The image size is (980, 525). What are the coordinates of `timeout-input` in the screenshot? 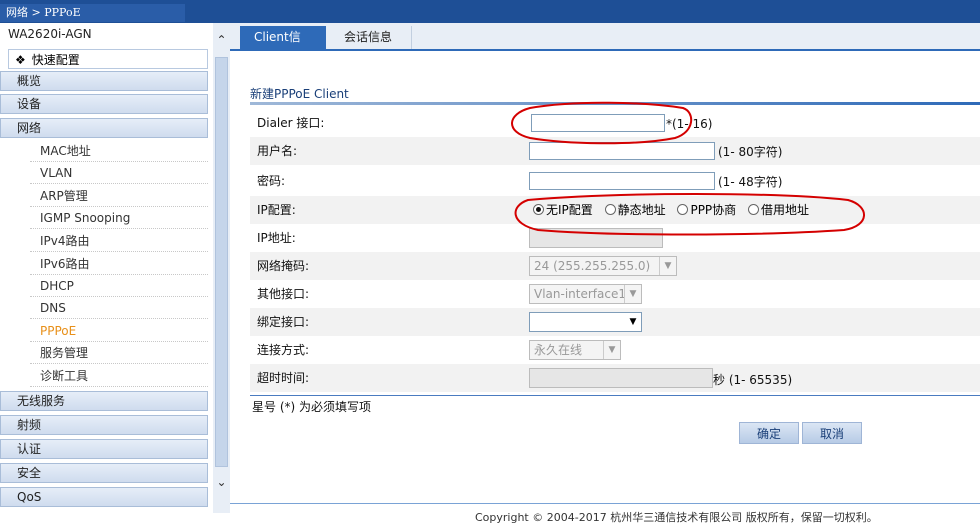 It's located at (621, 378).